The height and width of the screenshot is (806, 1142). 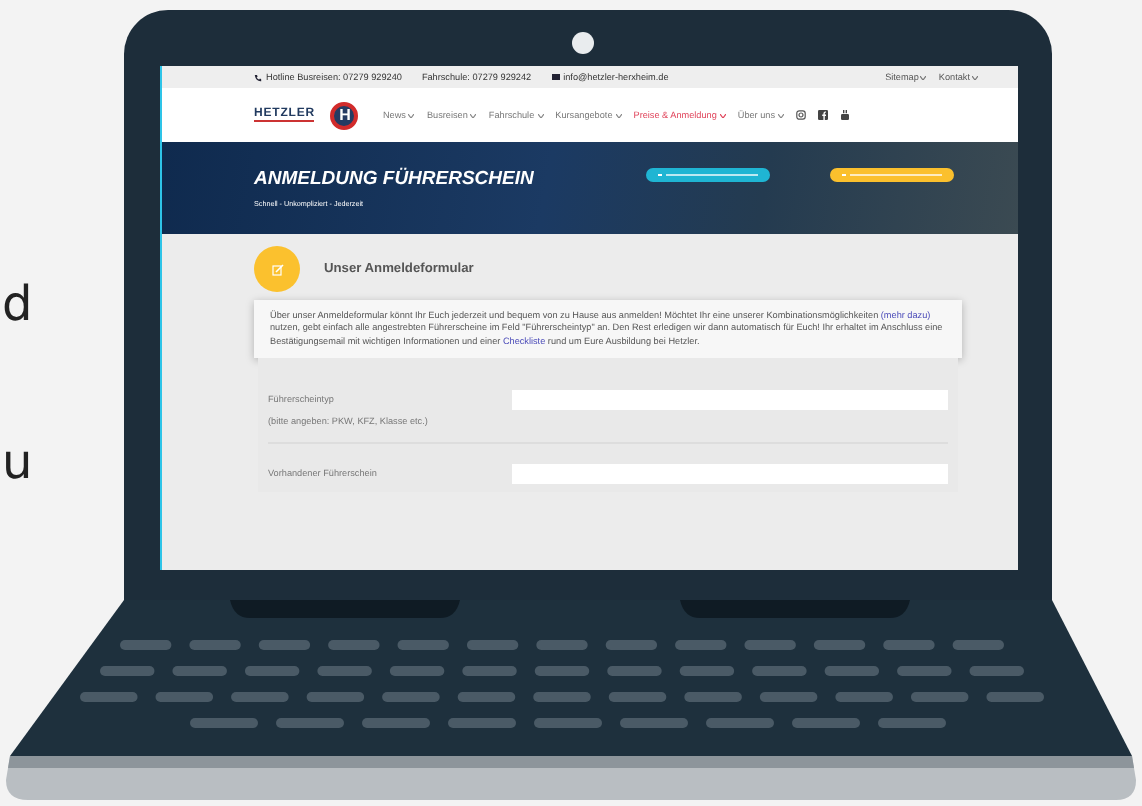 What do you see at coordinates (801, 115) in the screenshot?
I see `instagram-icon` at bounding box center [801, 115].